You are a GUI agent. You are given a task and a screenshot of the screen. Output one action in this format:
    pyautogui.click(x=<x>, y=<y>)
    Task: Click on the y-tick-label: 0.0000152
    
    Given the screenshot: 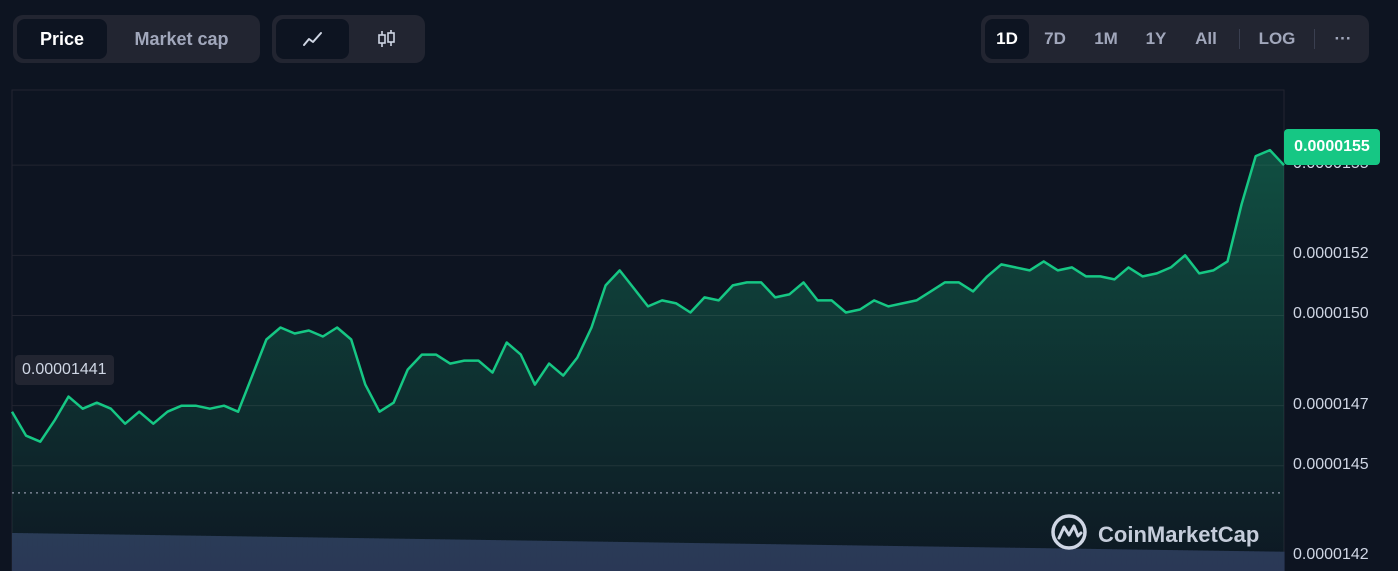 What is the action you would take?
    pyautogui.click(x=1331, y=254)
    